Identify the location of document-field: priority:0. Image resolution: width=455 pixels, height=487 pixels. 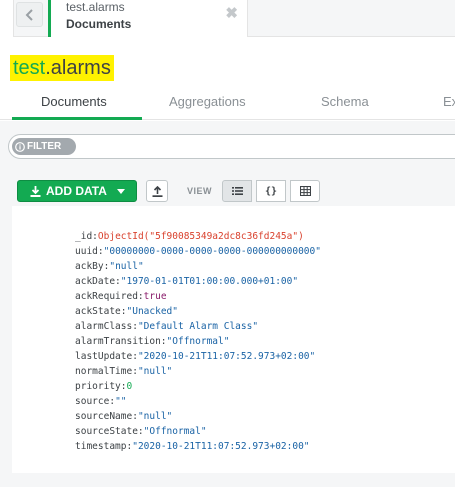
(198, 386).